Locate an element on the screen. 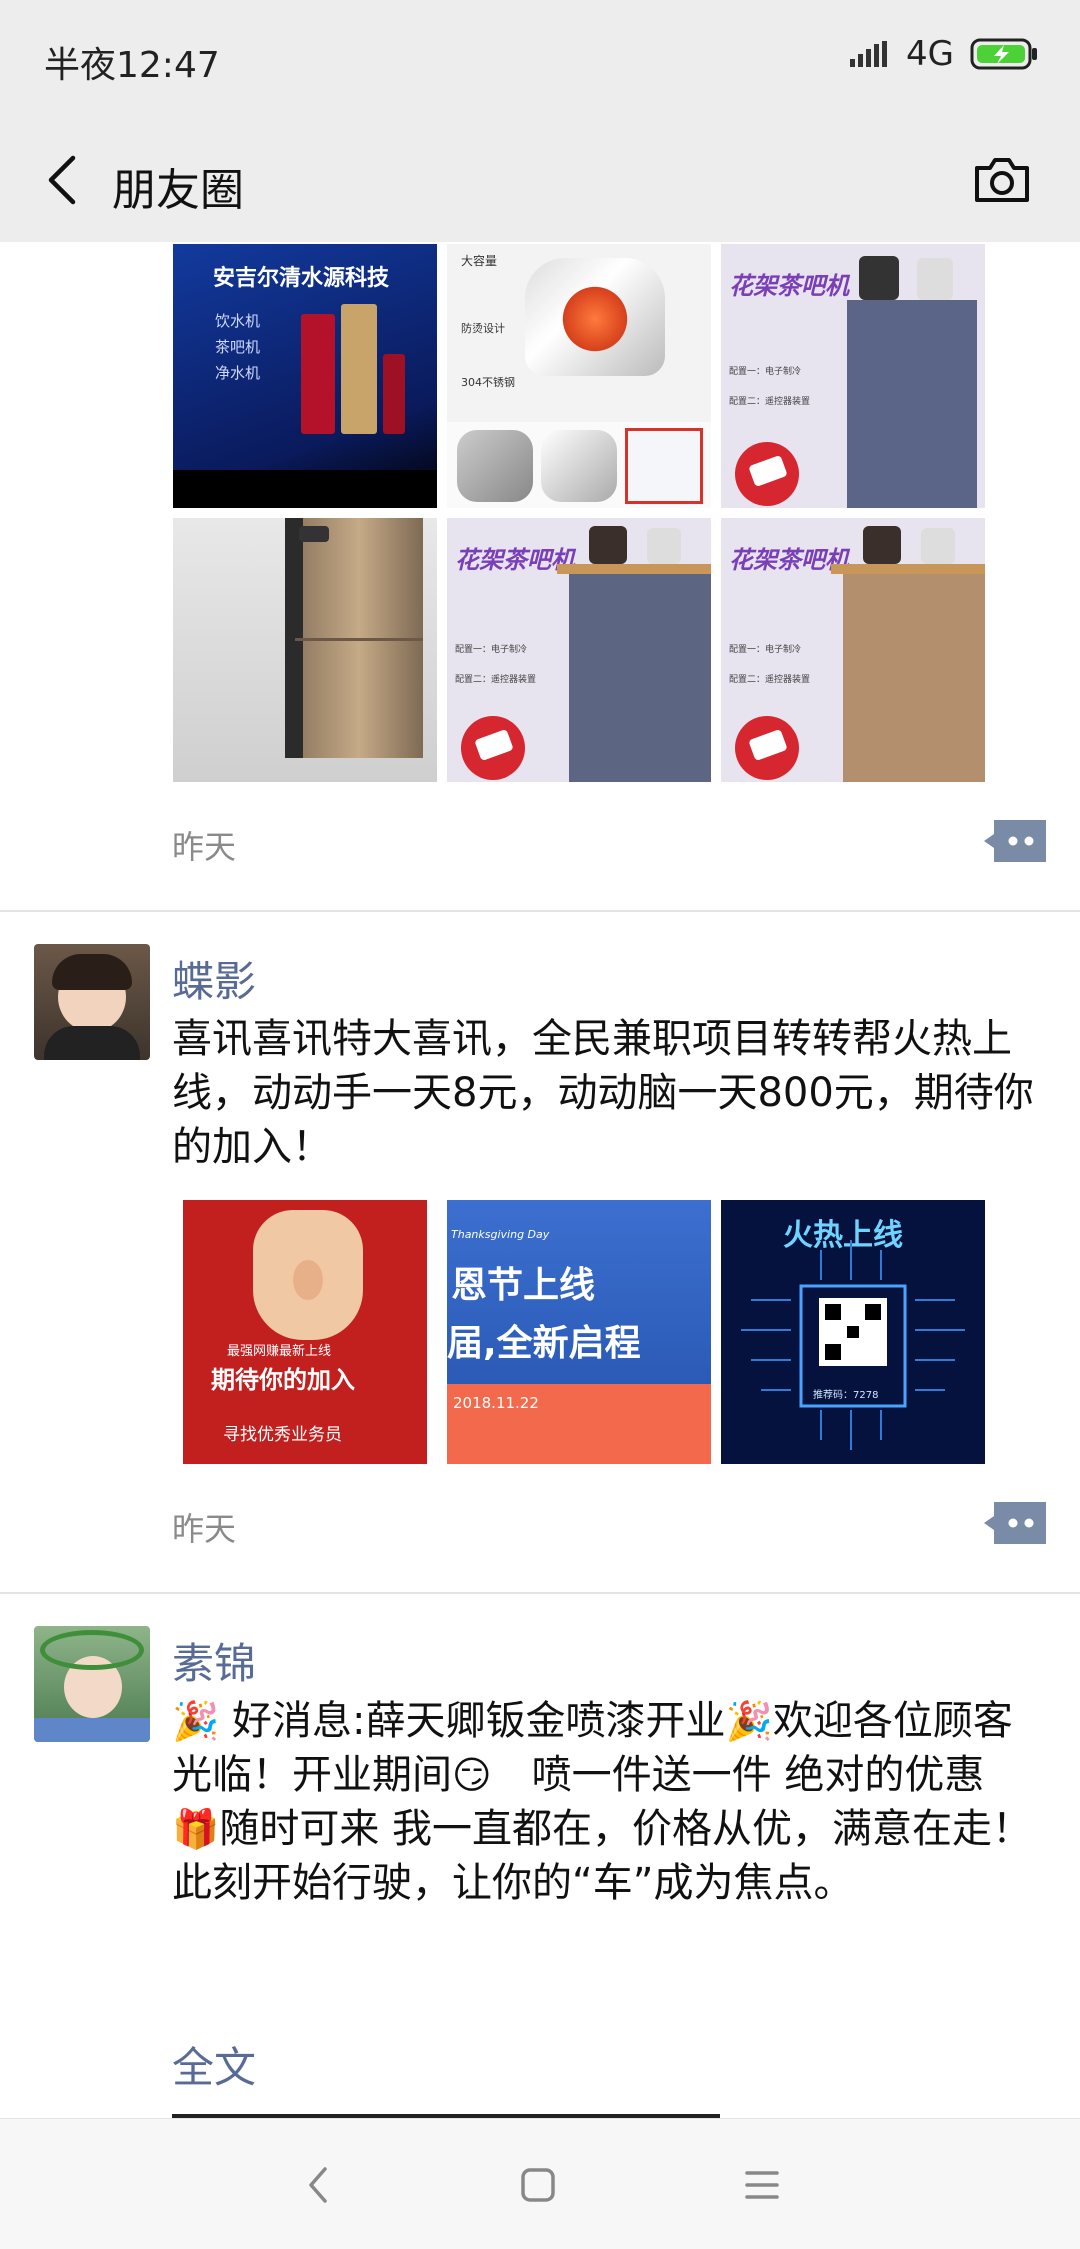 The width and height of the screenshot is (1080, 2249). nav-home-button is located at coordinates (538, 2185).